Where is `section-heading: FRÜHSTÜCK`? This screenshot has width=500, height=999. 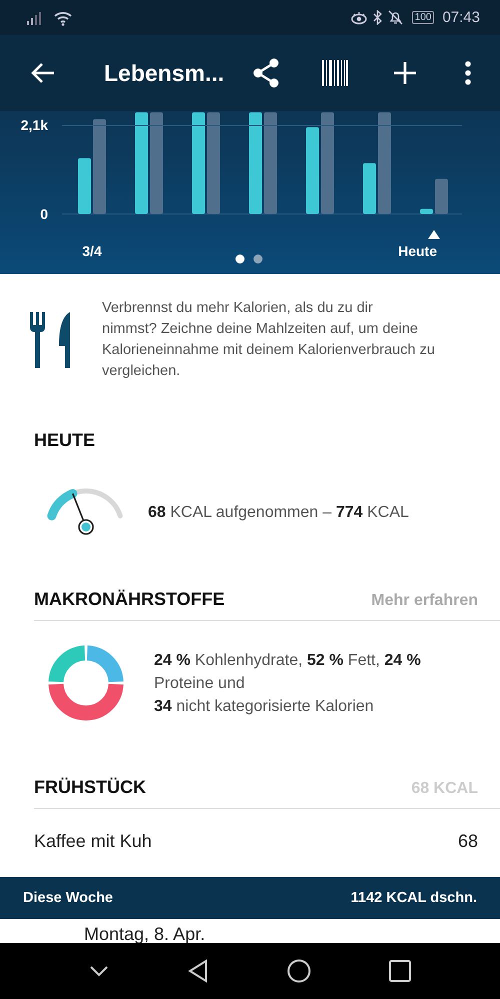 section-heading: FRÜHSTÜCK is located at coordinates (90, 787).